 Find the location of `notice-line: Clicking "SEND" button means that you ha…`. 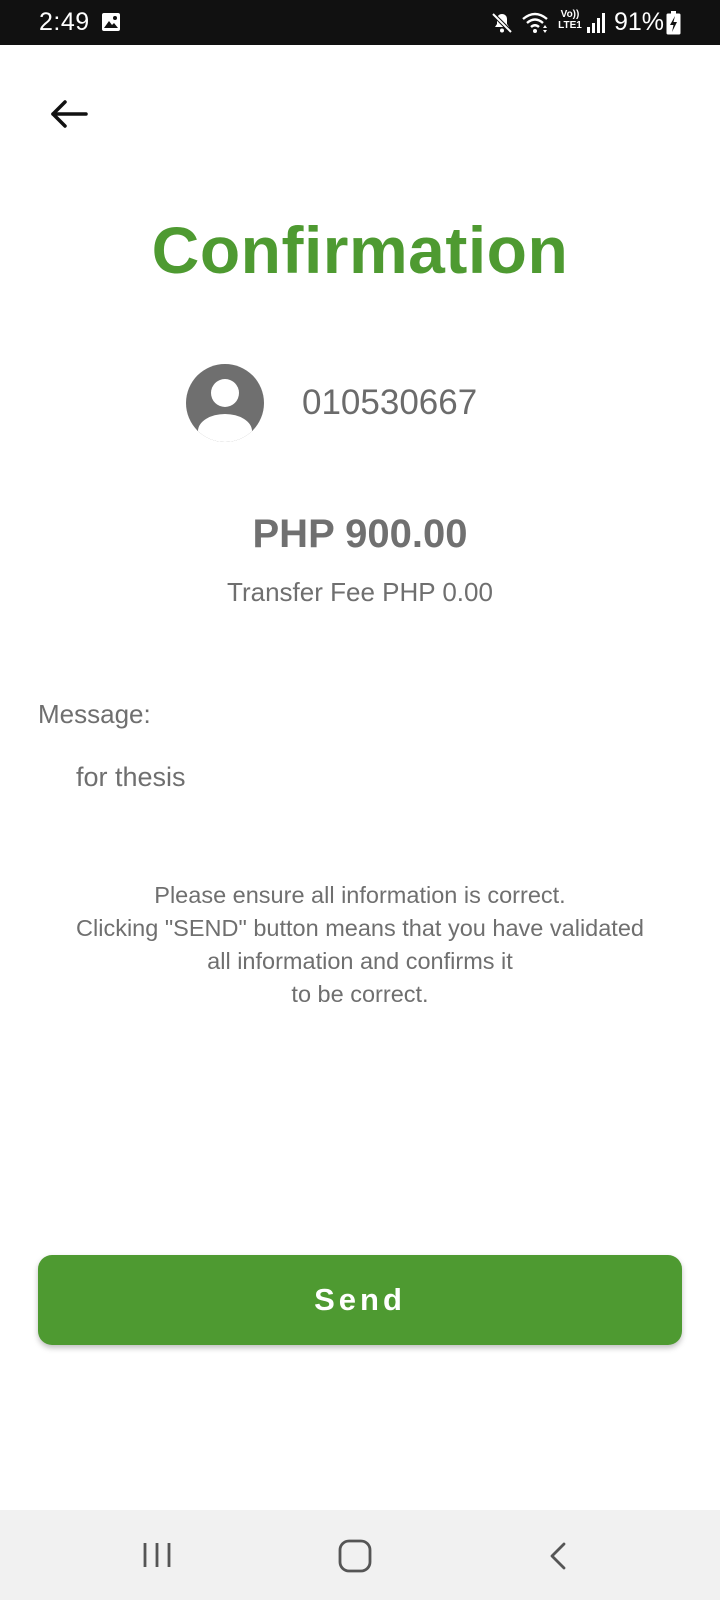

notice-line: Clicking "SEND" button means that you ha… is located at coordinates (360, 928).